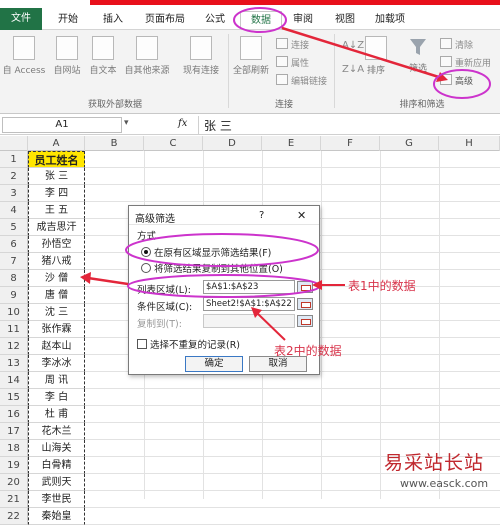  Describe the element at coordinates (56, 516) in the screenshot. I see `table-cell: 秦始皇` at that location.